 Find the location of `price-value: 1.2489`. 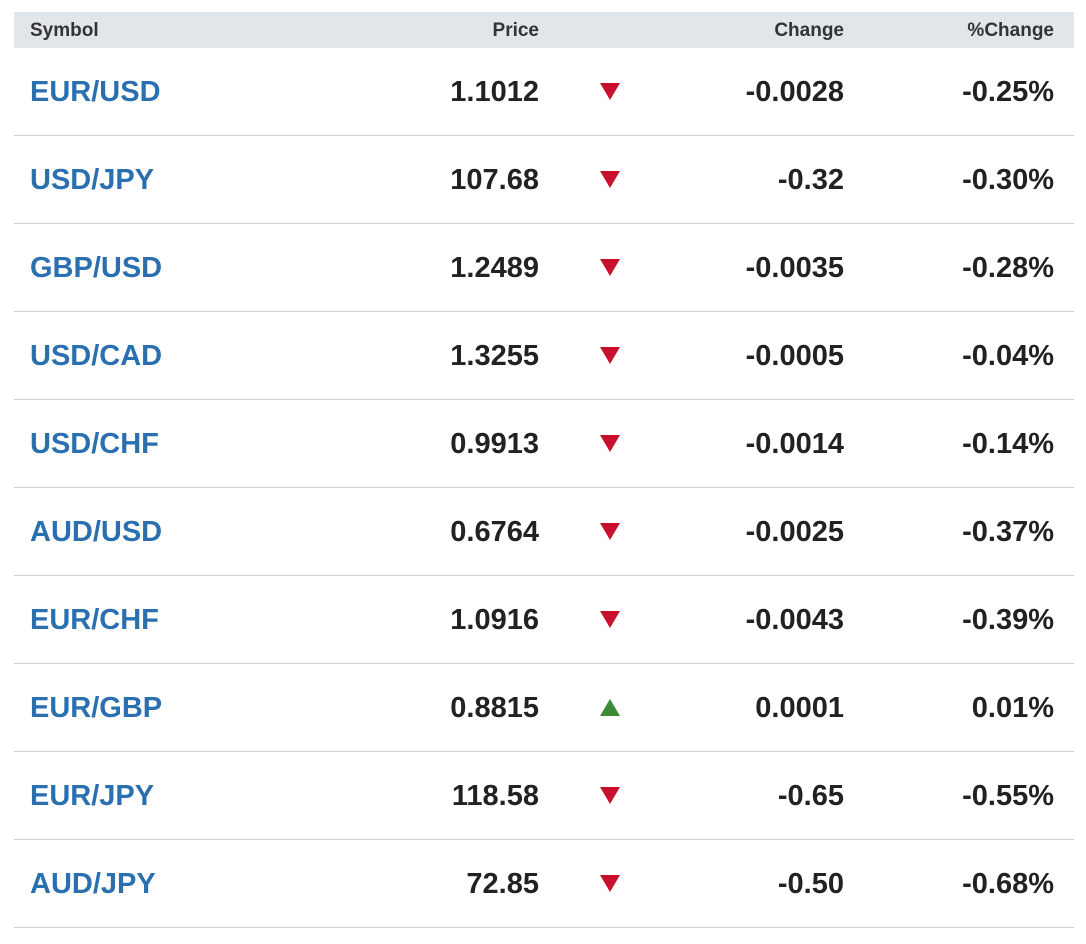

price-value: 1.2489 is located at coordinates (494, 268).